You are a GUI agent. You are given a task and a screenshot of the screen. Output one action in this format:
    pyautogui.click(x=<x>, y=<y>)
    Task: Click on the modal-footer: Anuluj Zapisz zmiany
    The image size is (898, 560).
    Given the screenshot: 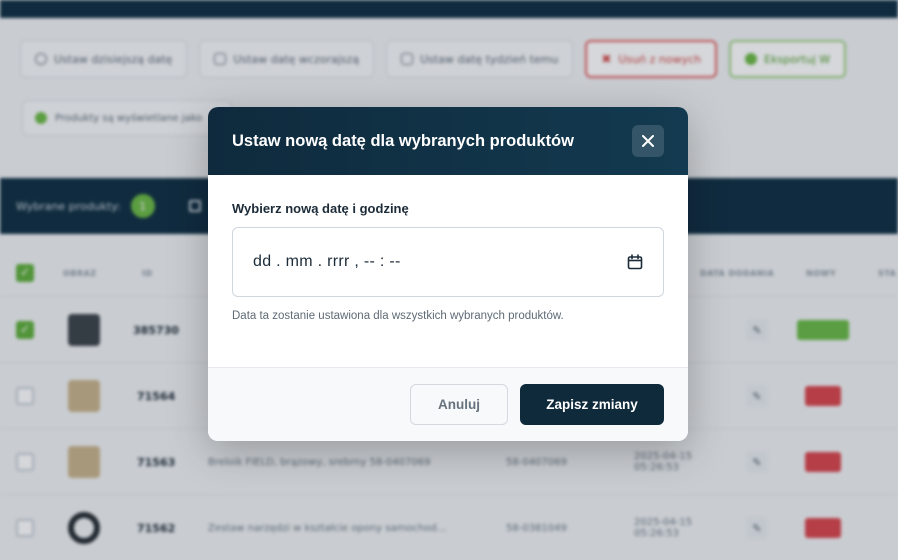 What is the action you would take?
    pyautogui.click(x=448, y=404)
    